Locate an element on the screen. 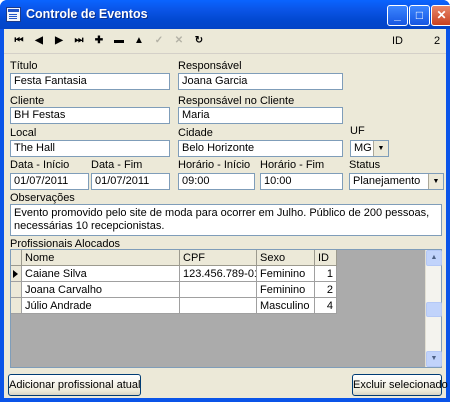 The width and height of the screenshot is (450, 402). maximize-button: □ is located at coordinates (419, 15).